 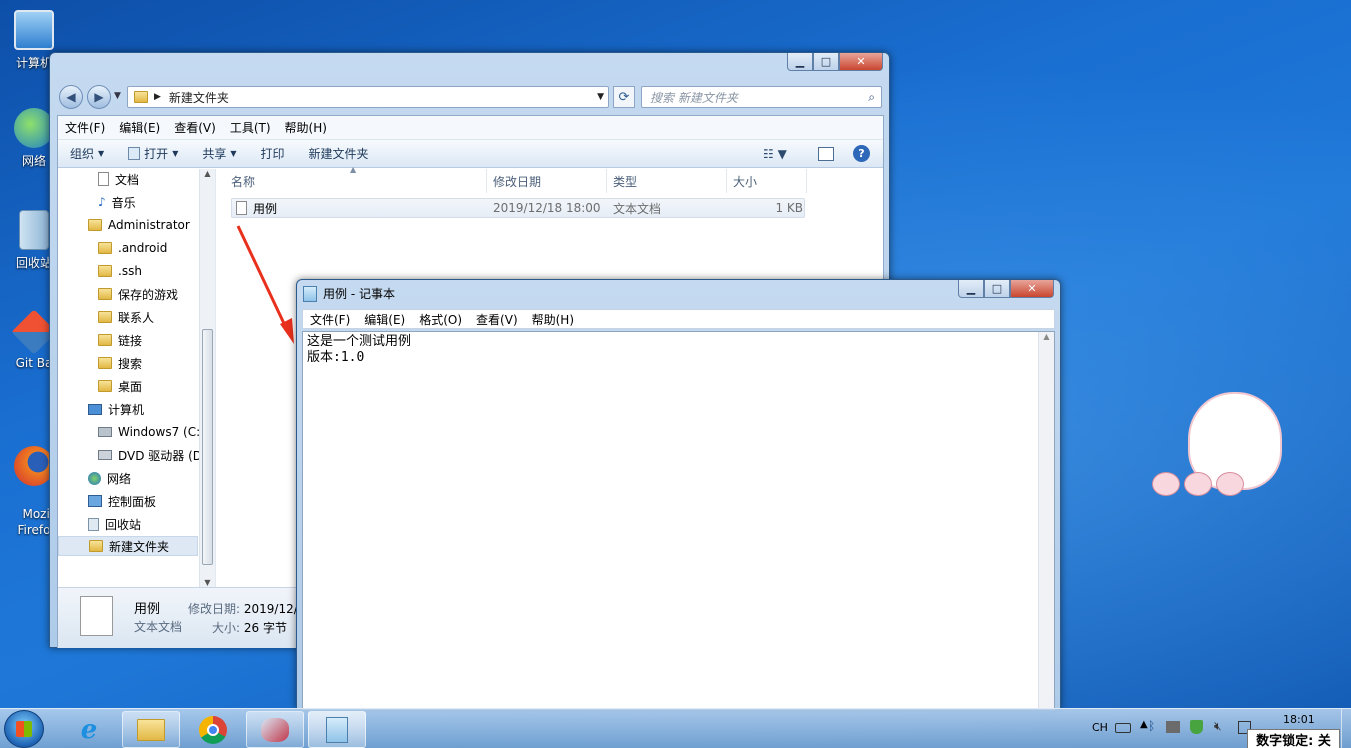 I want to click on nav-item-documents: 文档, so click(x=118, y=179).